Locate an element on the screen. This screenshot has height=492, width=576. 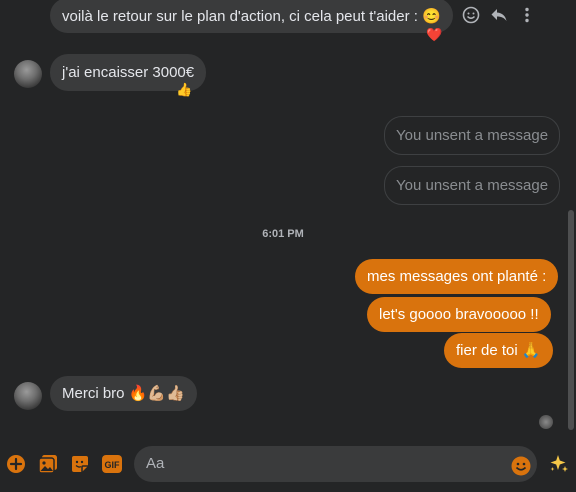
message-text: let's goooo bravooooo !! is located at coordinates (459, 314).